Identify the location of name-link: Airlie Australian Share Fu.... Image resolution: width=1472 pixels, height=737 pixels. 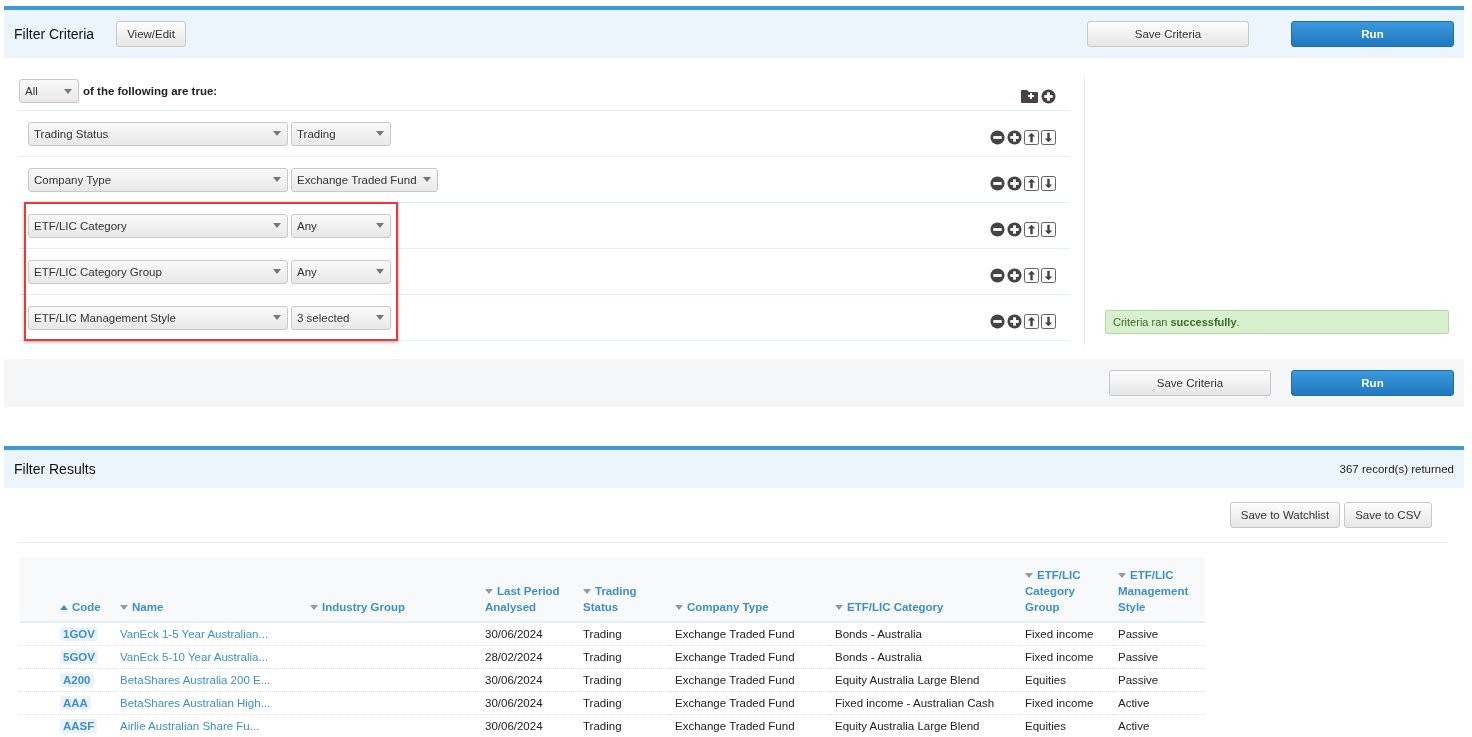
(190, 726).